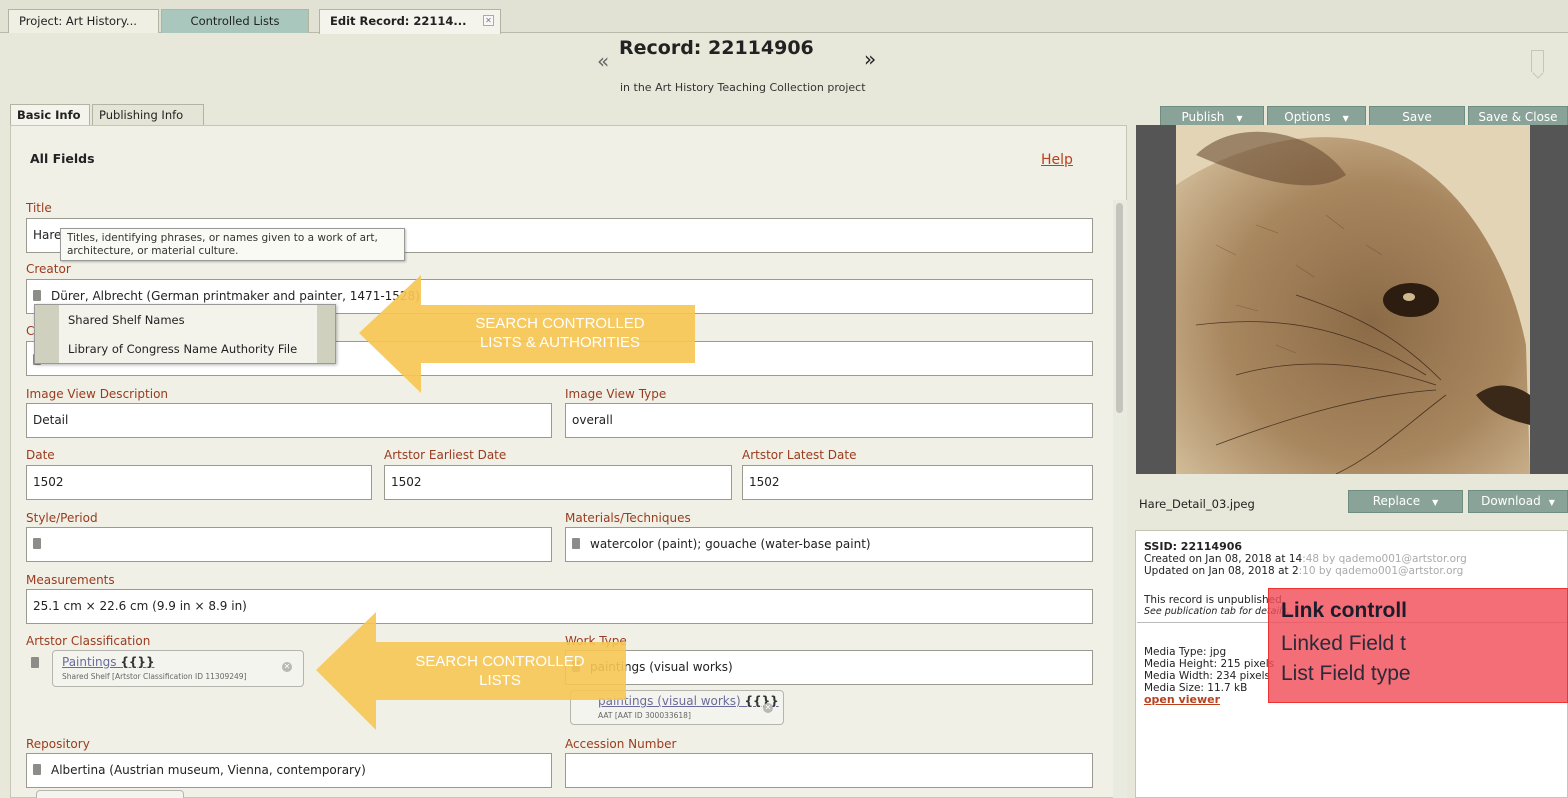 Image resolution: width=1568 pixels, height=798 pixels. Describe the element at coordinates (1221, 571) in the screenshot. I see `updated-text: Updated on Jan 08, 2018 at 2` at that location.